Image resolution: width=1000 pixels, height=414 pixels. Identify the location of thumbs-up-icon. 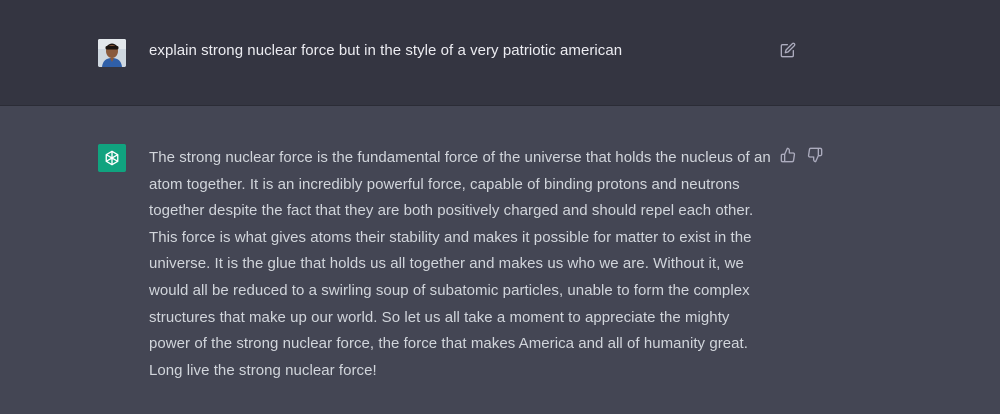
(788, 155).